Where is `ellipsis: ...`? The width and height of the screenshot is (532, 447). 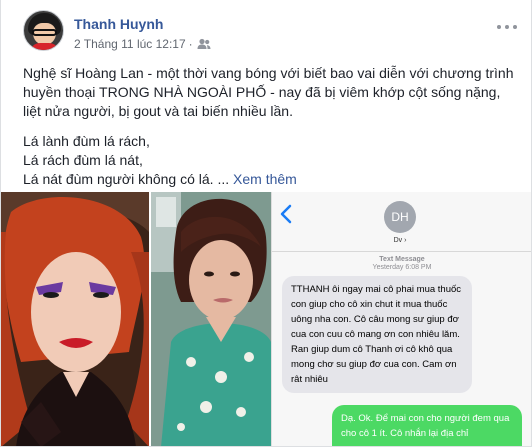 ellipsis: ... is located at coordinates (223, 179).